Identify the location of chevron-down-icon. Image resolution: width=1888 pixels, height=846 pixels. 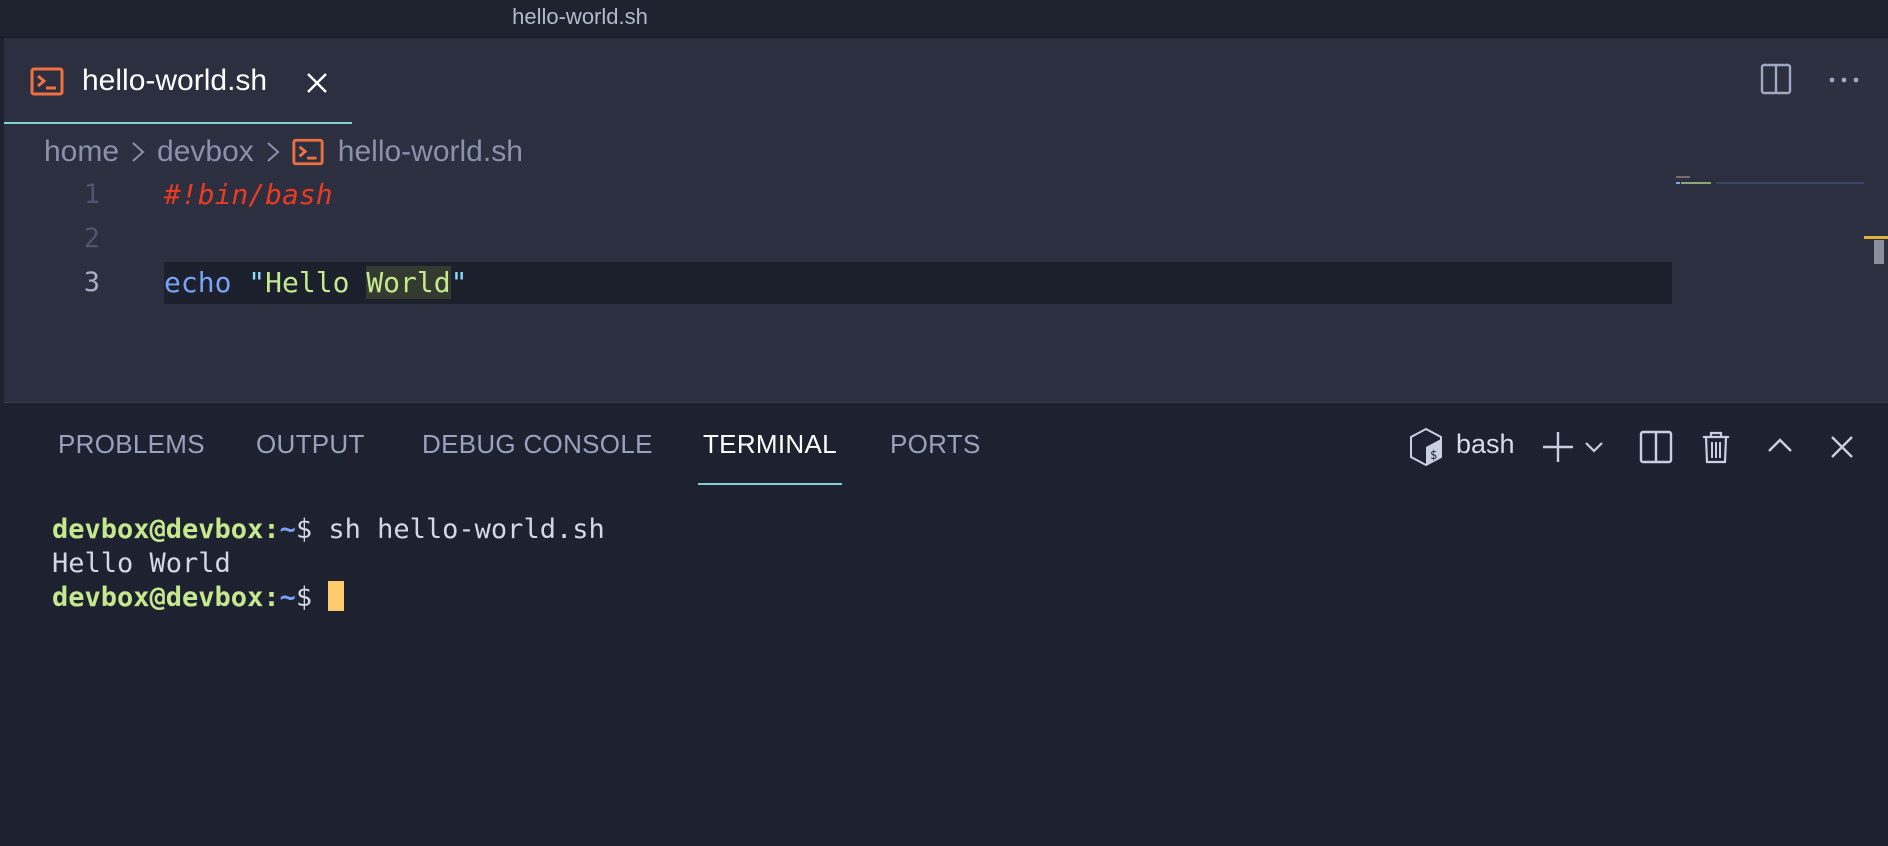
(1594, 447).